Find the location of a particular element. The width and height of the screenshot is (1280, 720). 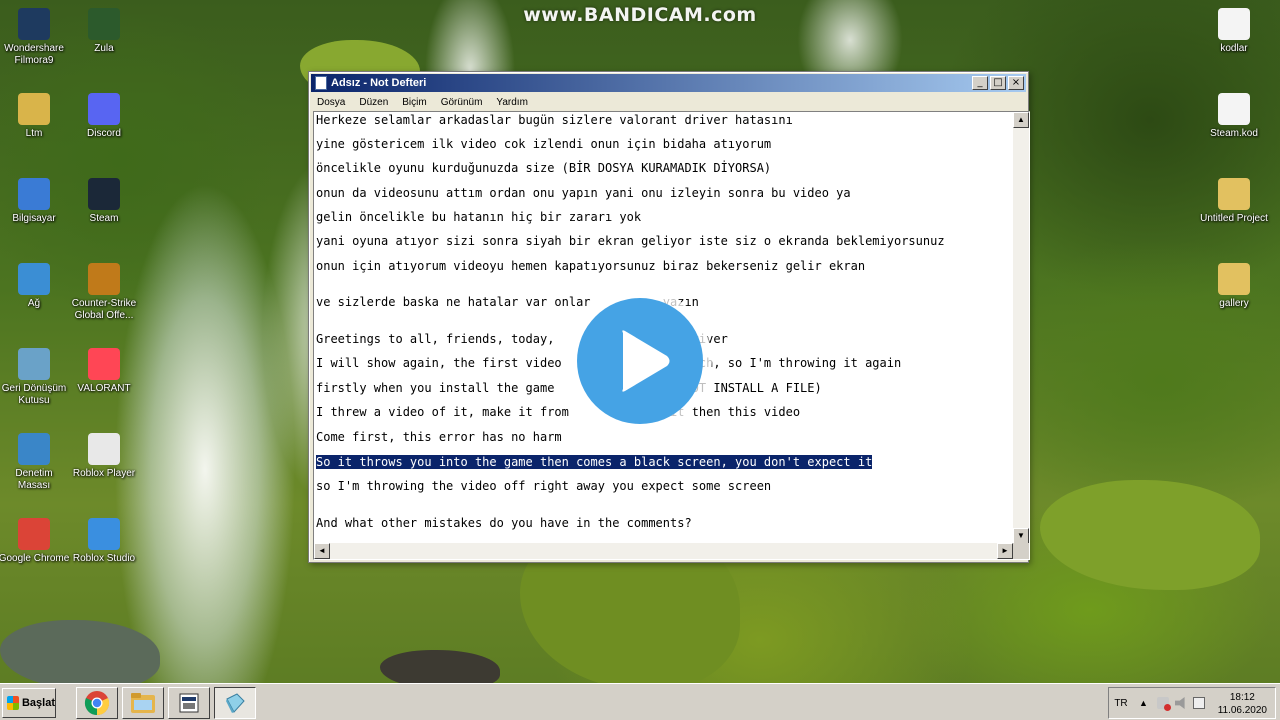

title-bar: Adsız - Not Defteri _ □ × is located at coordinates (668, 83).